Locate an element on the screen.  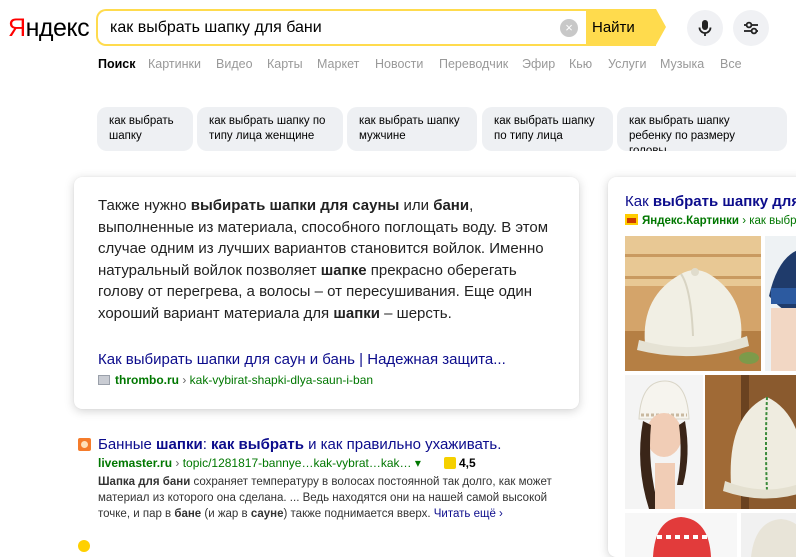
highlighted-text: Шапка для бани is located at coordinates (144, 482).